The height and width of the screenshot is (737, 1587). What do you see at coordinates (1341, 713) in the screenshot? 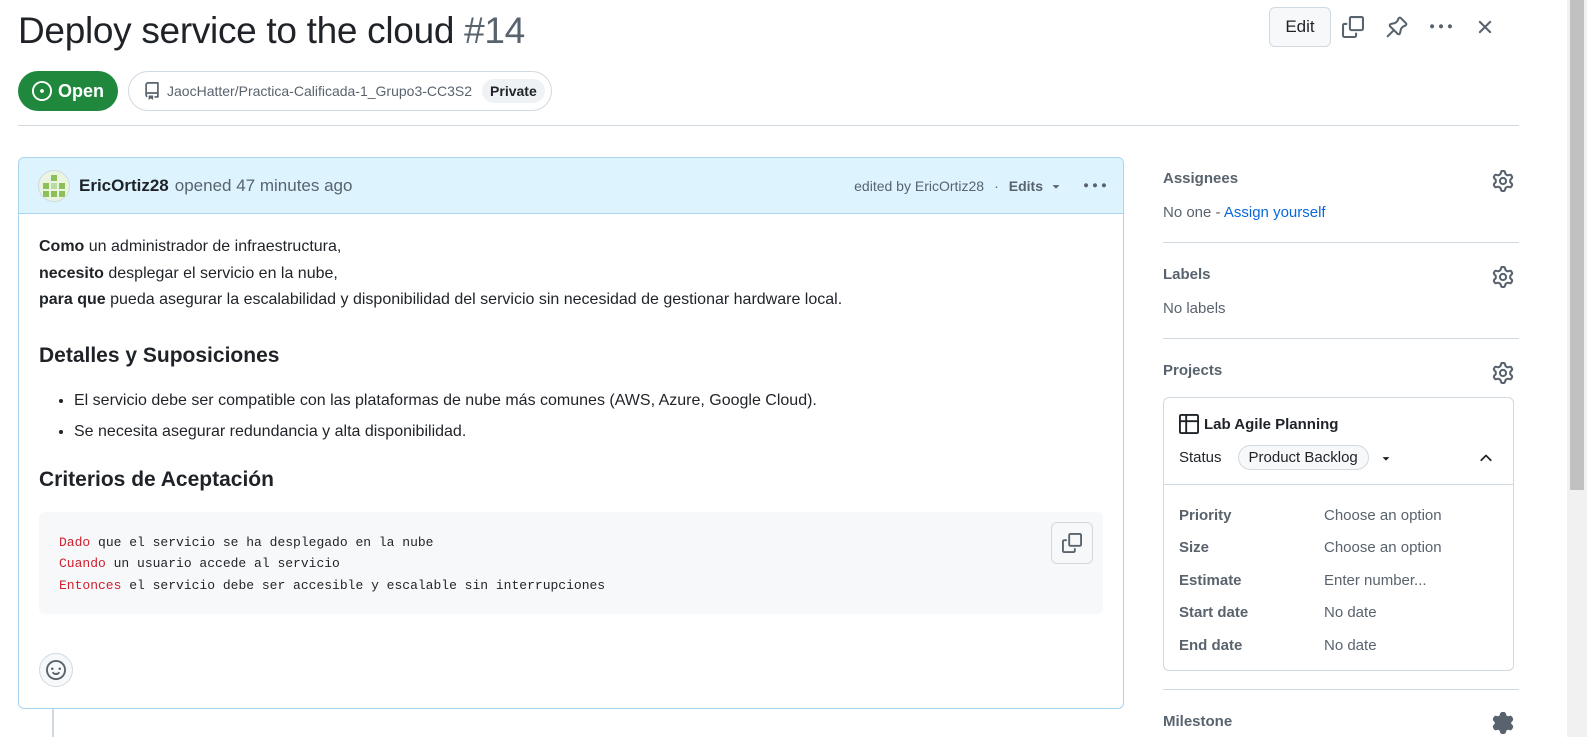
I see `milestone-section: Milestone` at bounding box center [1341, 713].